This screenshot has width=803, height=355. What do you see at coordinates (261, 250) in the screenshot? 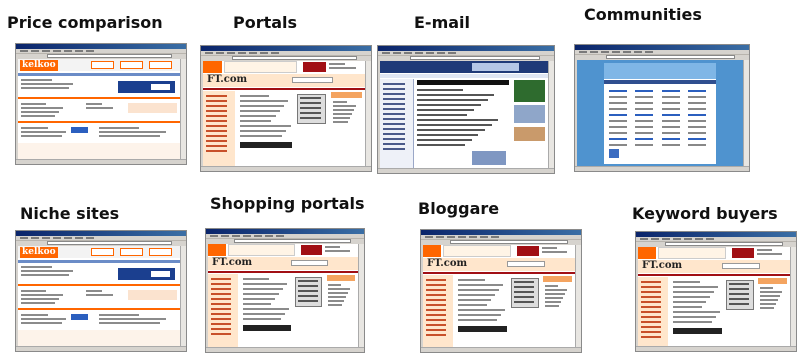
I see `ad-banner` at bounding box center [261, 250].